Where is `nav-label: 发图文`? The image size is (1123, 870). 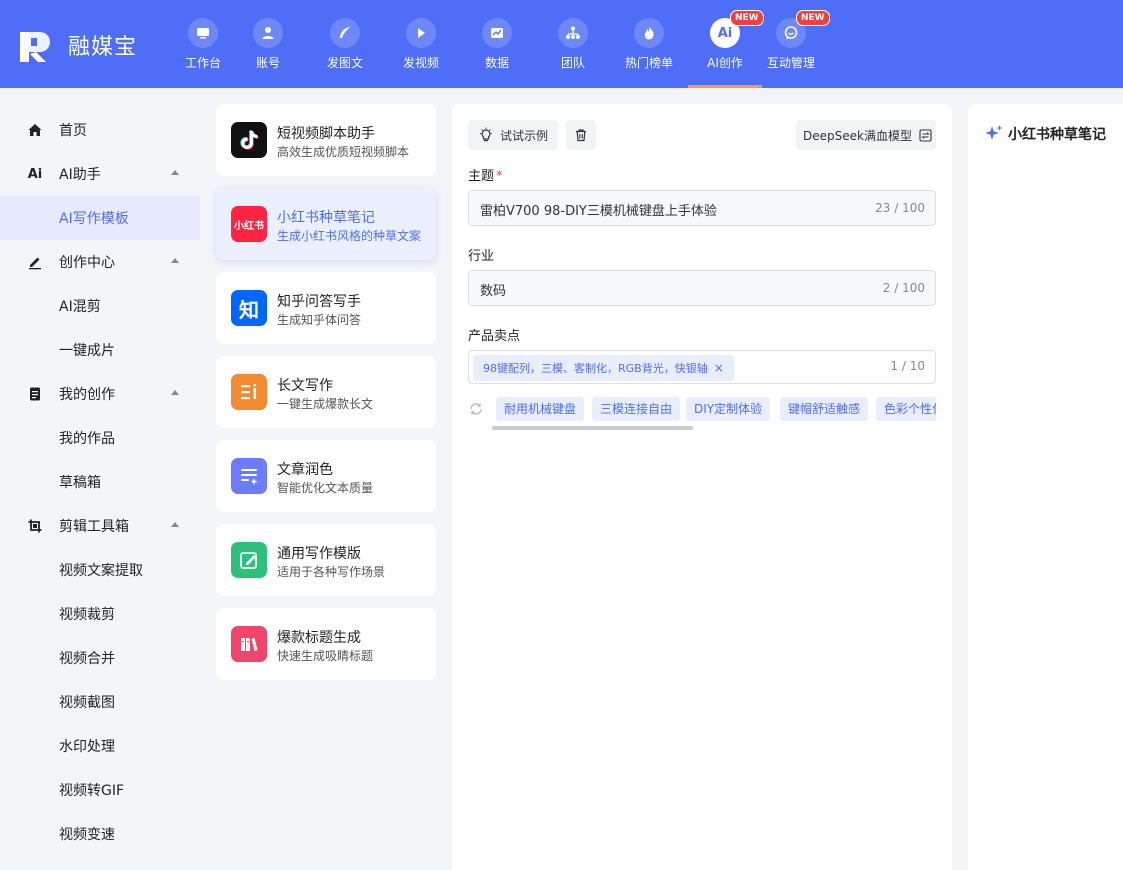 nav-label: 发图文 is located at coordinates (344, 63).